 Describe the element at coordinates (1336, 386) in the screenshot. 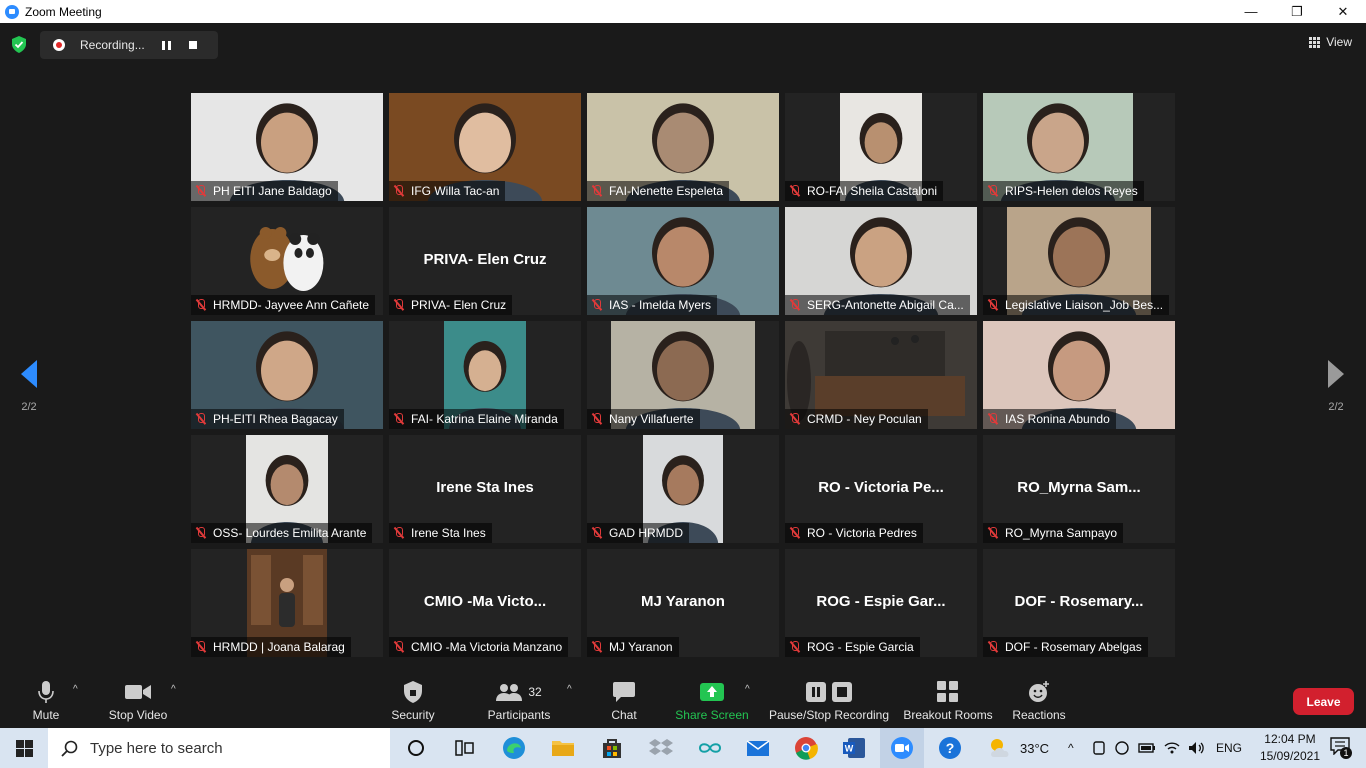

I see `next-page-button: 2/2` at that location.